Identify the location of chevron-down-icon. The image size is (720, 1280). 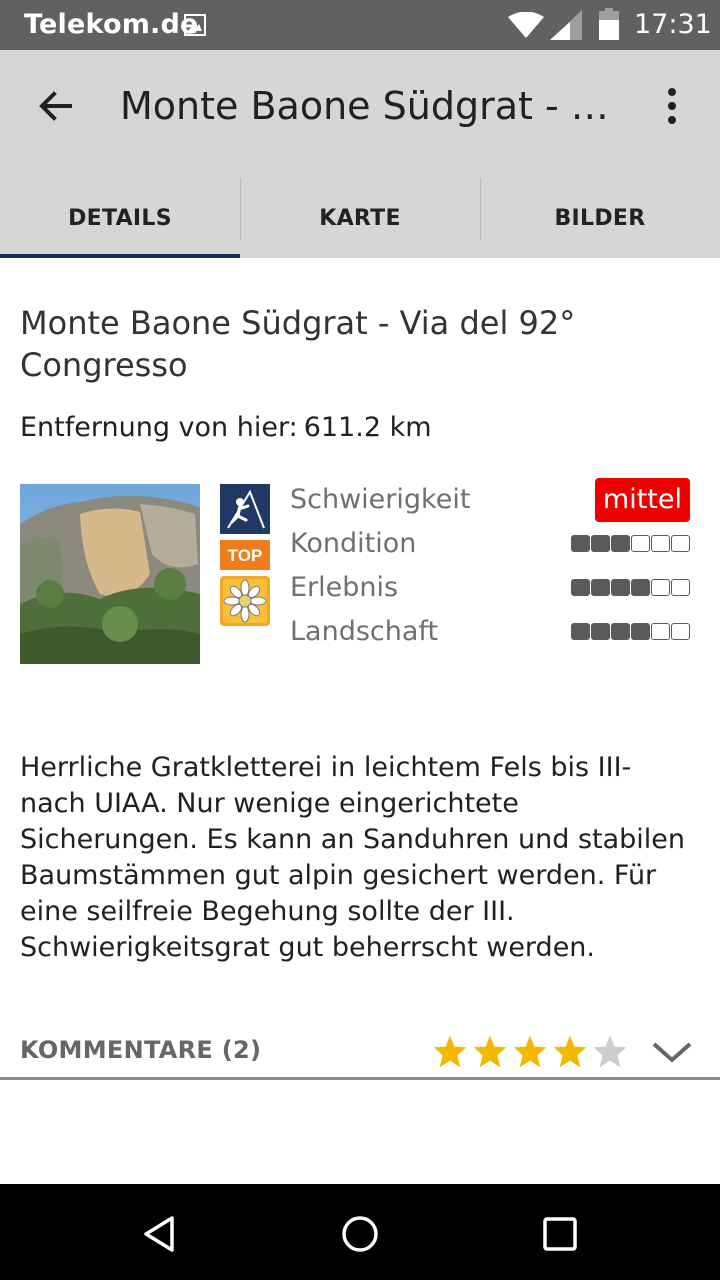
(672, 1055).